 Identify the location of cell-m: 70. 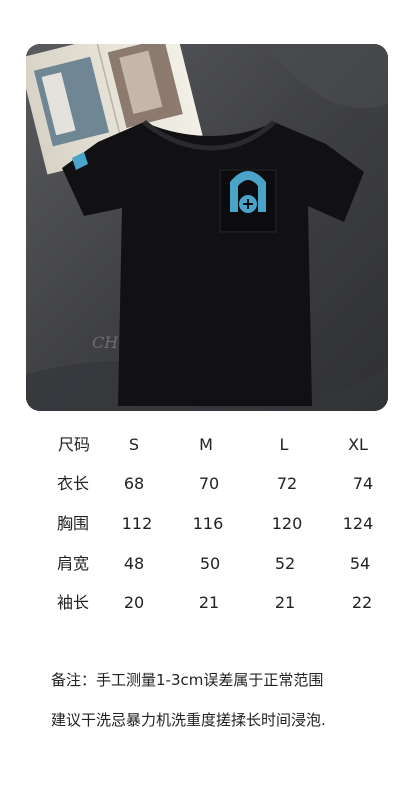
(209, 483).